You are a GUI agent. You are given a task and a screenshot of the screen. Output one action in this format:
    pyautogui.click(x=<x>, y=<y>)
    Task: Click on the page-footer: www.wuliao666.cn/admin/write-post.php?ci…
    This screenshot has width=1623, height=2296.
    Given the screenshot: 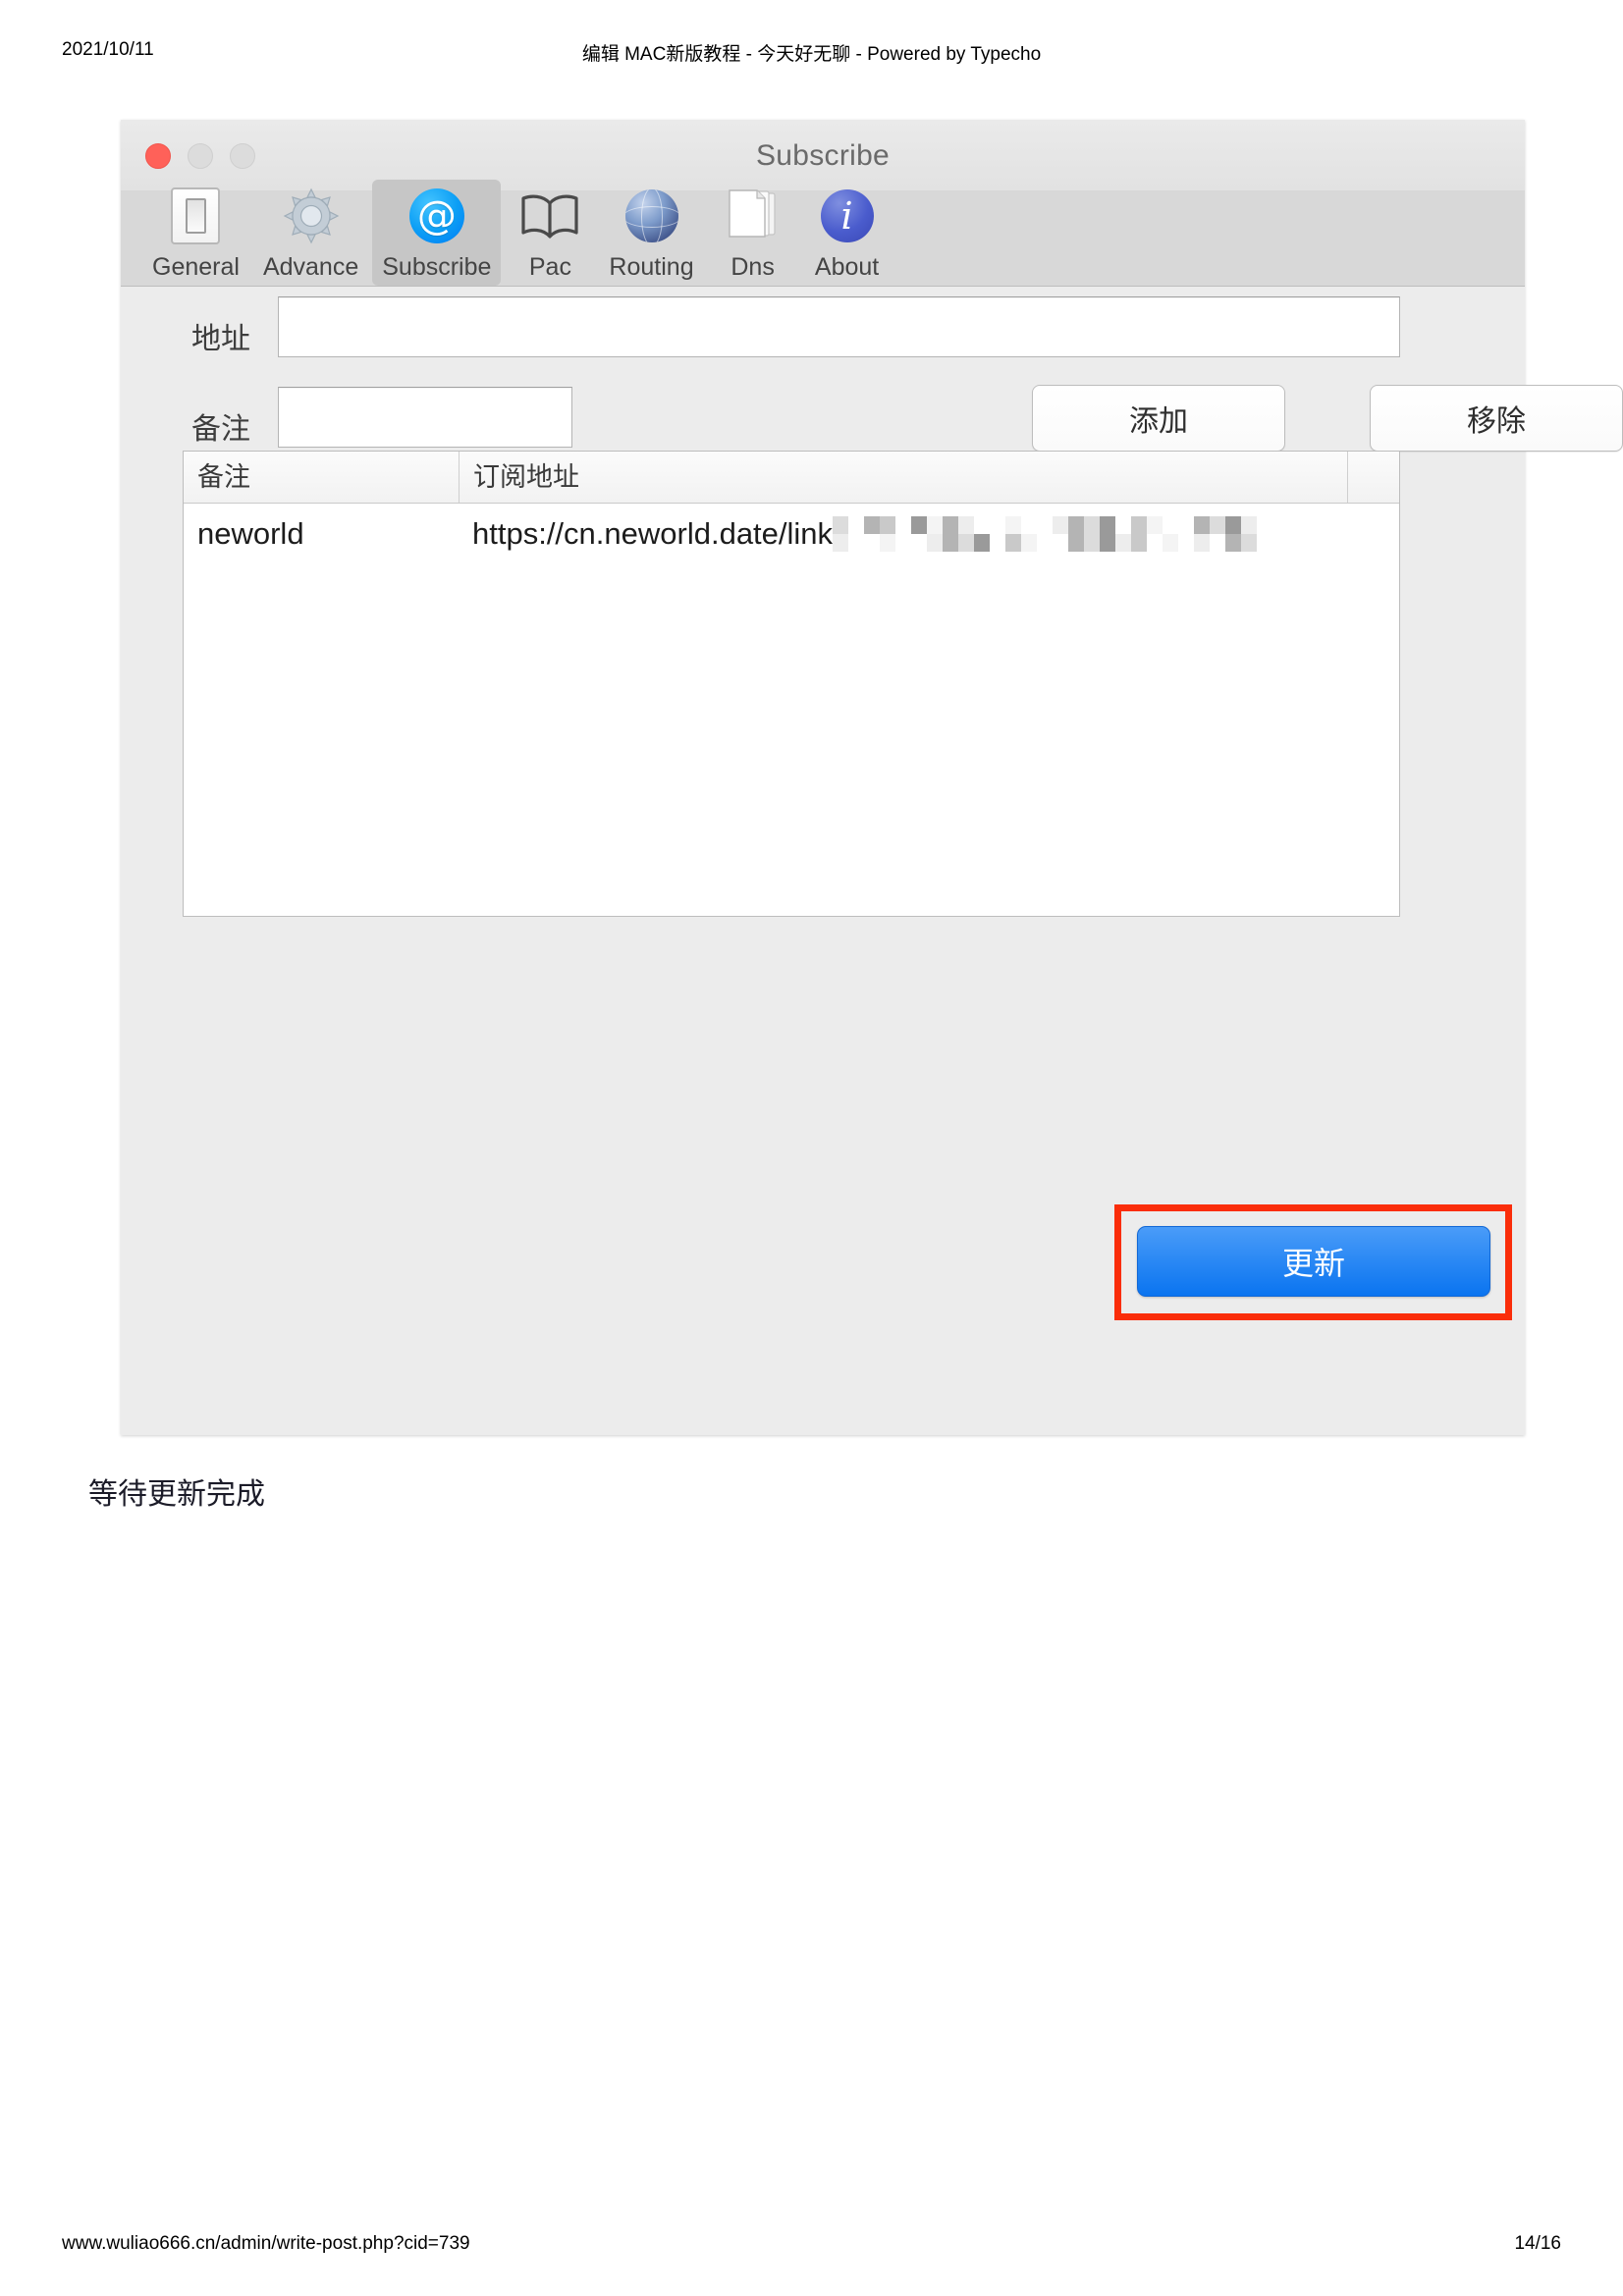 What is the action you would take?
    pyautogui.click(x=811, y=2248)
    